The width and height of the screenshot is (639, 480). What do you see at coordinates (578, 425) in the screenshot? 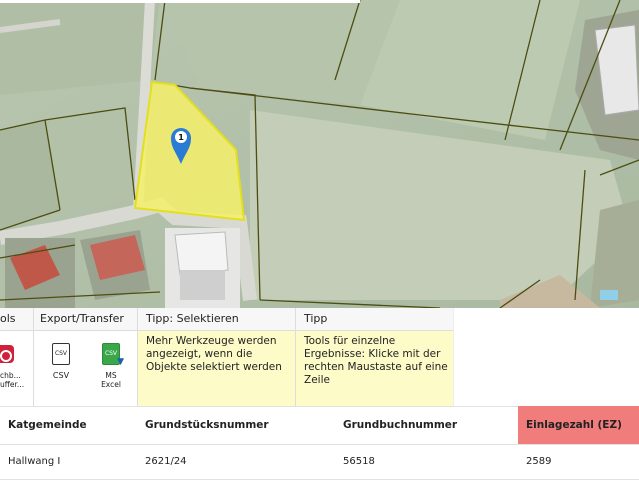
I see `column-header-einlagezahl: Einlagezahl (EZ)` at bounding box center [578, 425].